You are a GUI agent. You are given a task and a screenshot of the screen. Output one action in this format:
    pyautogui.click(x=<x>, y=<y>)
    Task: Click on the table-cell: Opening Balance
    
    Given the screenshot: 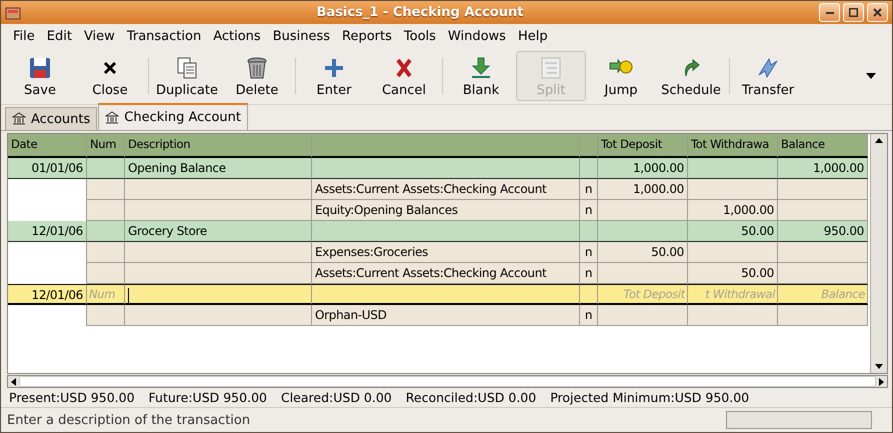 What is the action you would take?
    pyautogui.click(x=218, y=168)
    